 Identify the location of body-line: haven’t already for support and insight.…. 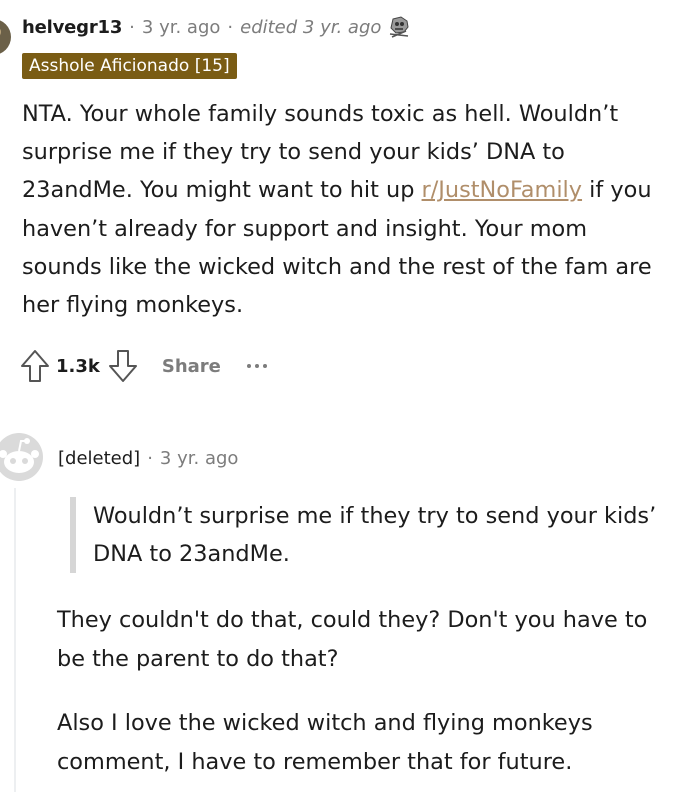
(305, 228).